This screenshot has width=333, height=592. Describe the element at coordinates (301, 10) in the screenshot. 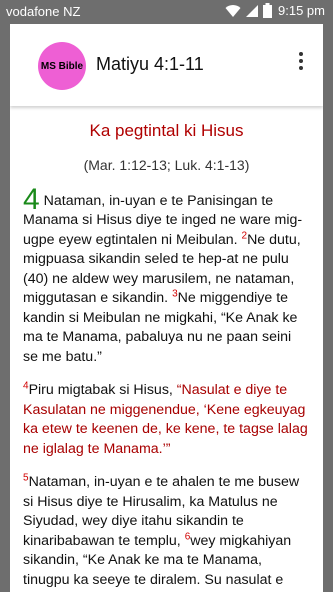

I see `clock: 9:15 pm` at that location.